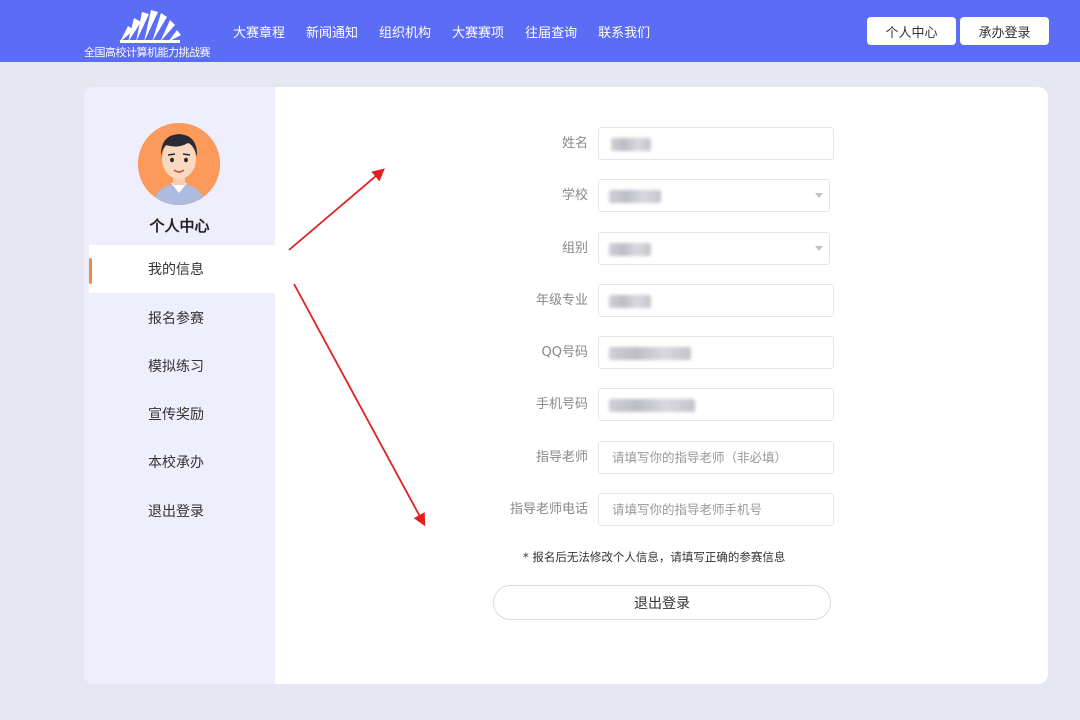 This screenshot has height=720, width=1080. Describe the element at coordinates (716, 352) in the screenshot. I see `qq-field` at that location.